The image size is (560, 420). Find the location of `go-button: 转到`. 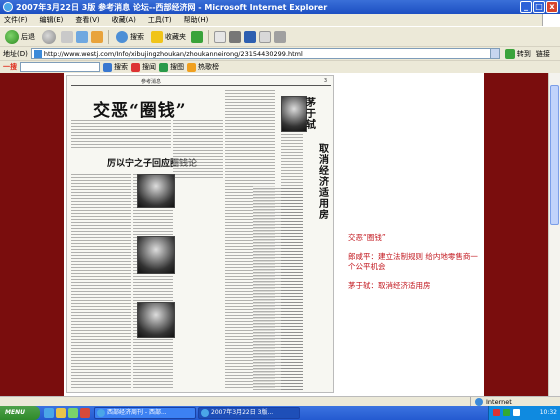

go-button: 转到 is located at coordinates (517, 53).